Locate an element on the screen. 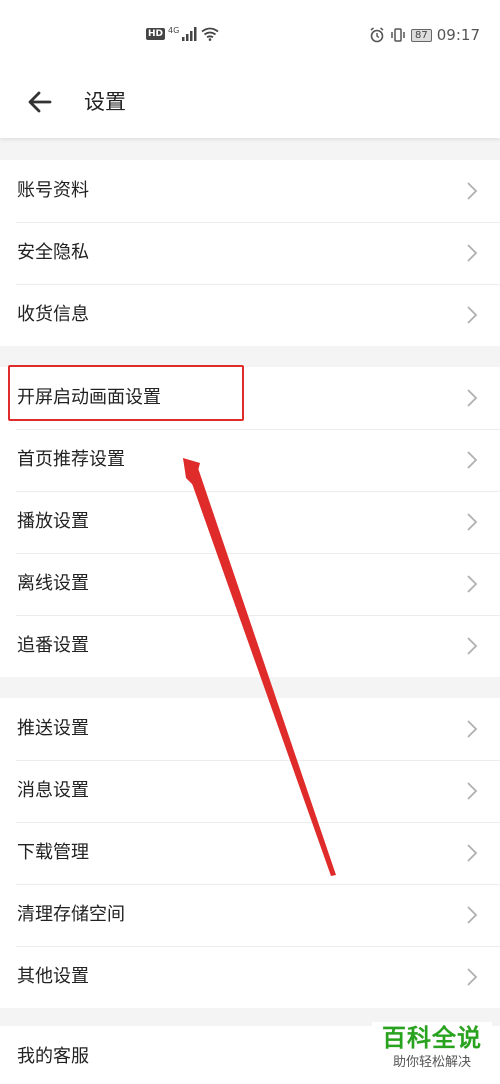 This screenshot has width=500, height=1084. annotation-arrow is located at coordinates (259, 667).